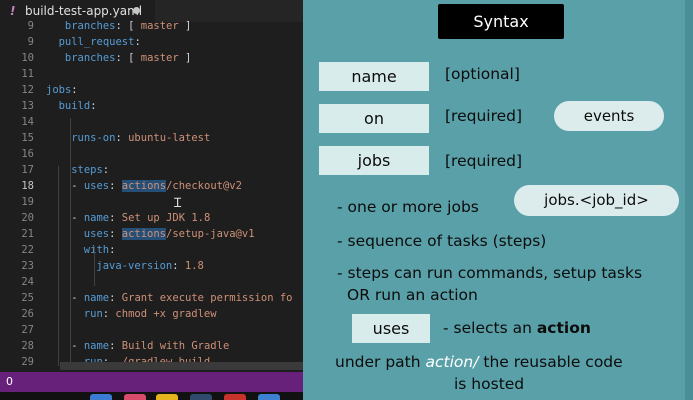  I want to click on code-token: branches, so click(90, 26).